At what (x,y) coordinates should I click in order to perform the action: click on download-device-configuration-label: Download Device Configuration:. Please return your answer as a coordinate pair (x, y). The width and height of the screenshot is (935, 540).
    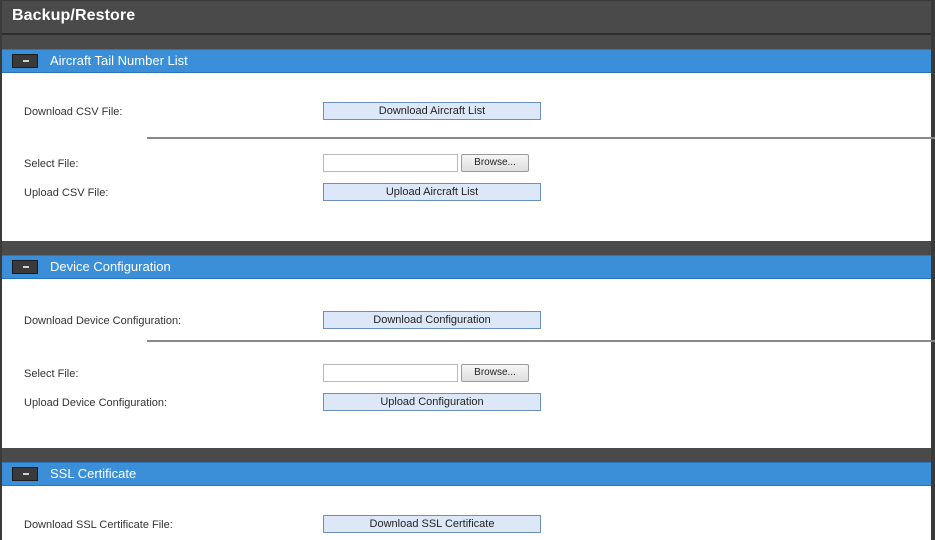
    Looking at the image, I should click on (103, 321).